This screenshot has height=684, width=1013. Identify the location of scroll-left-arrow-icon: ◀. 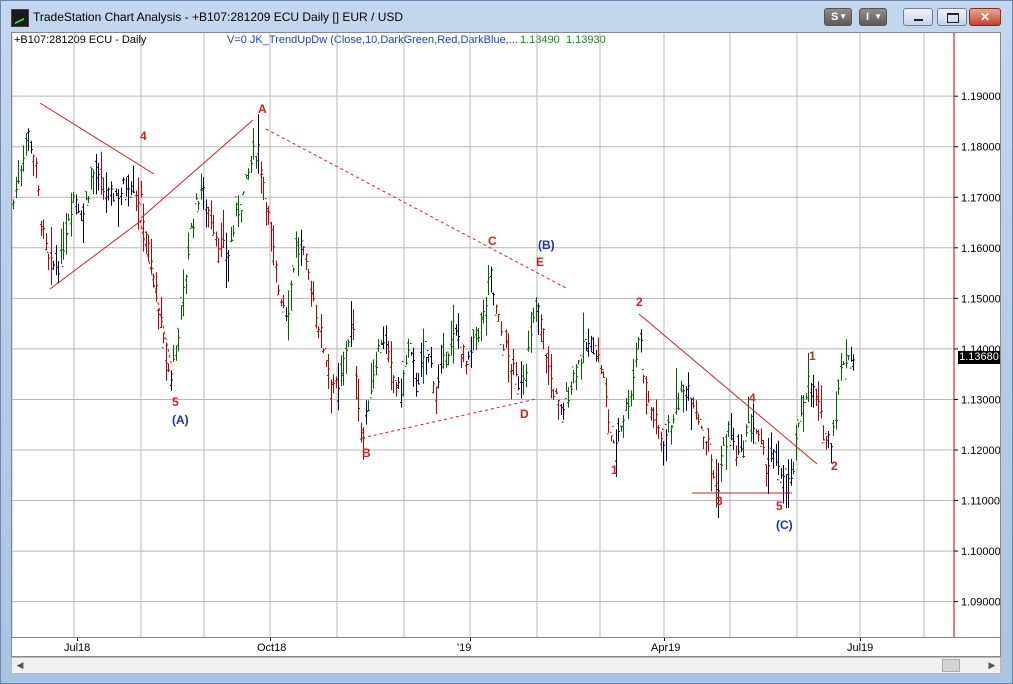
(20, 665).